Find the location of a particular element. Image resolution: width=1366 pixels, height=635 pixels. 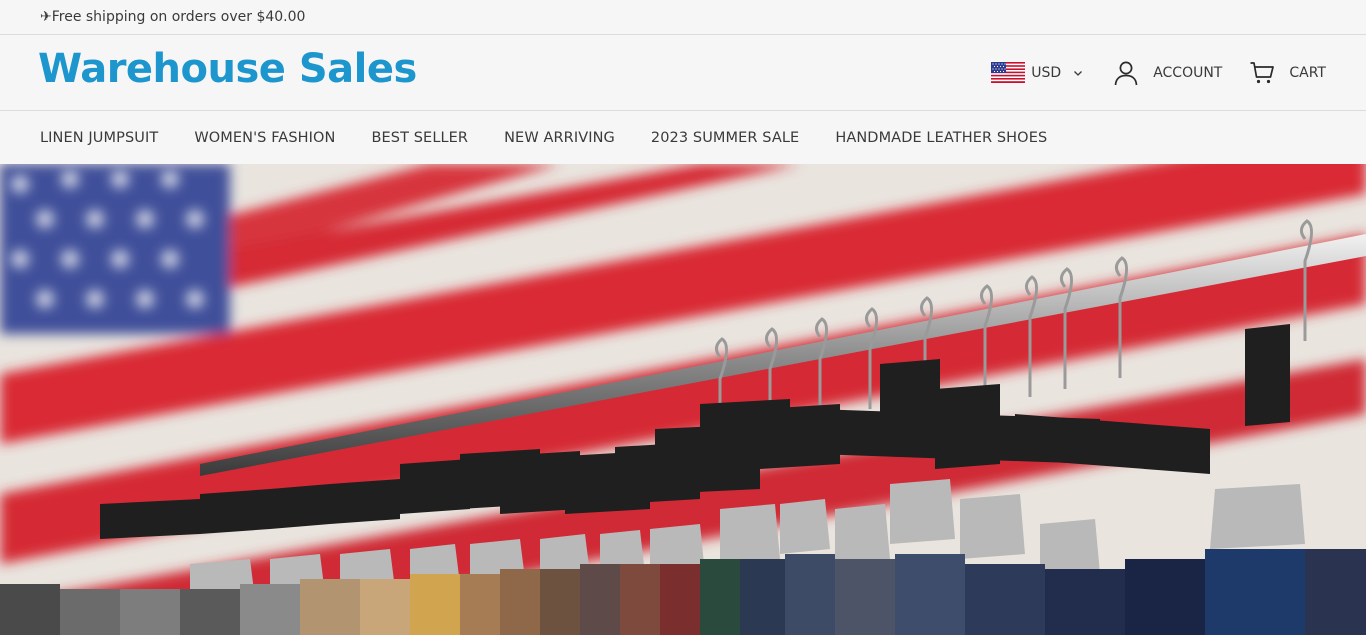

currency-selector: USD is located at coordinates (1037, 72).